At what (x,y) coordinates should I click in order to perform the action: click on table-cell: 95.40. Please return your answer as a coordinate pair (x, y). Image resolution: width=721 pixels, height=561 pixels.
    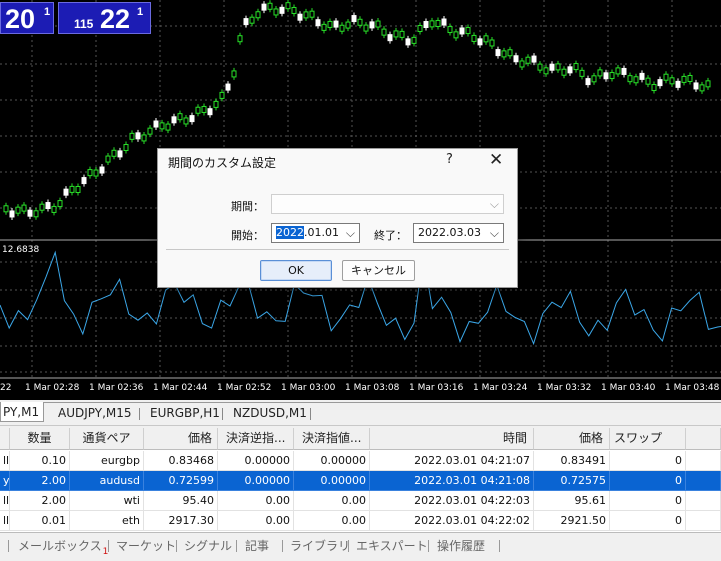
    Looking at the image, I should click on (181, 501).